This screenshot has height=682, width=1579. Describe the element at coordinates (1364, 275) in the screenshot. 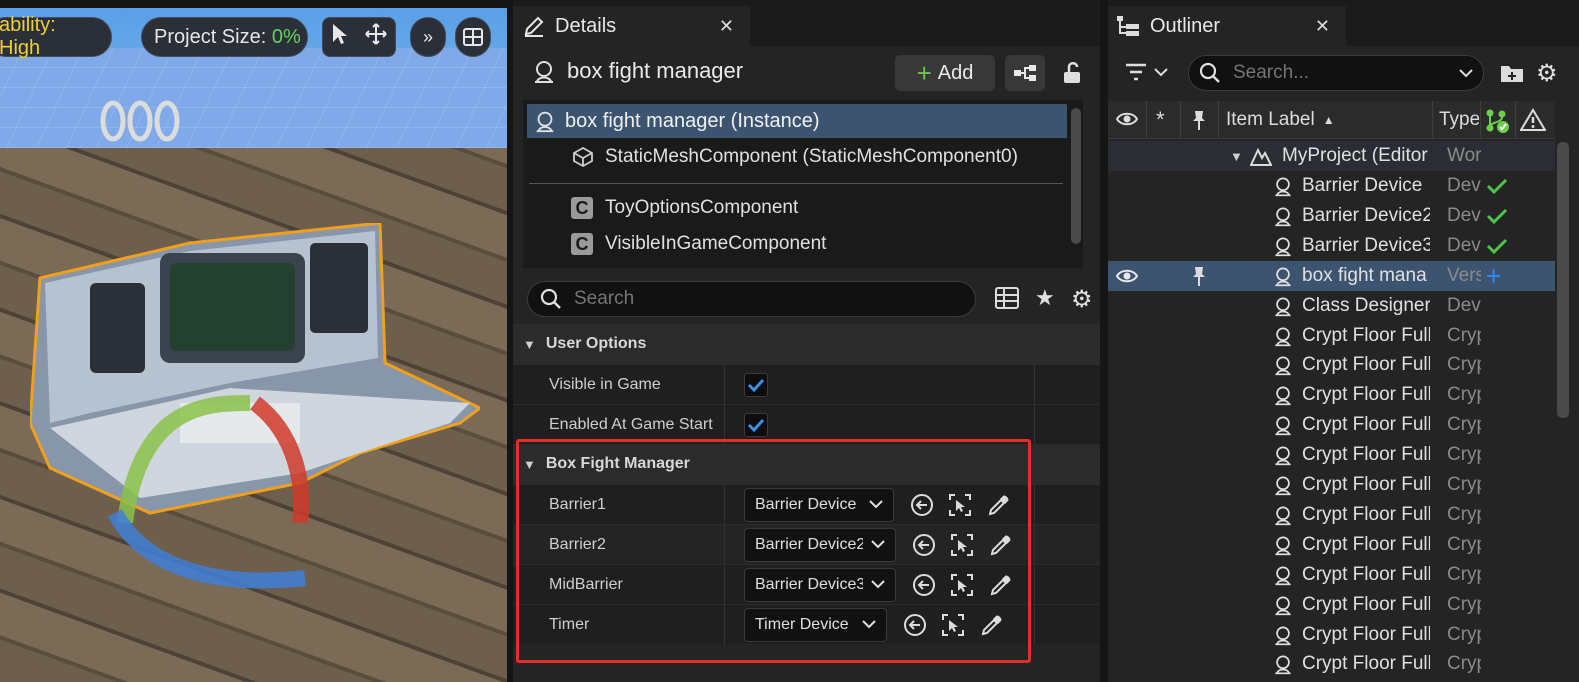

I see `tree-item-label: box fight mana` at that location.